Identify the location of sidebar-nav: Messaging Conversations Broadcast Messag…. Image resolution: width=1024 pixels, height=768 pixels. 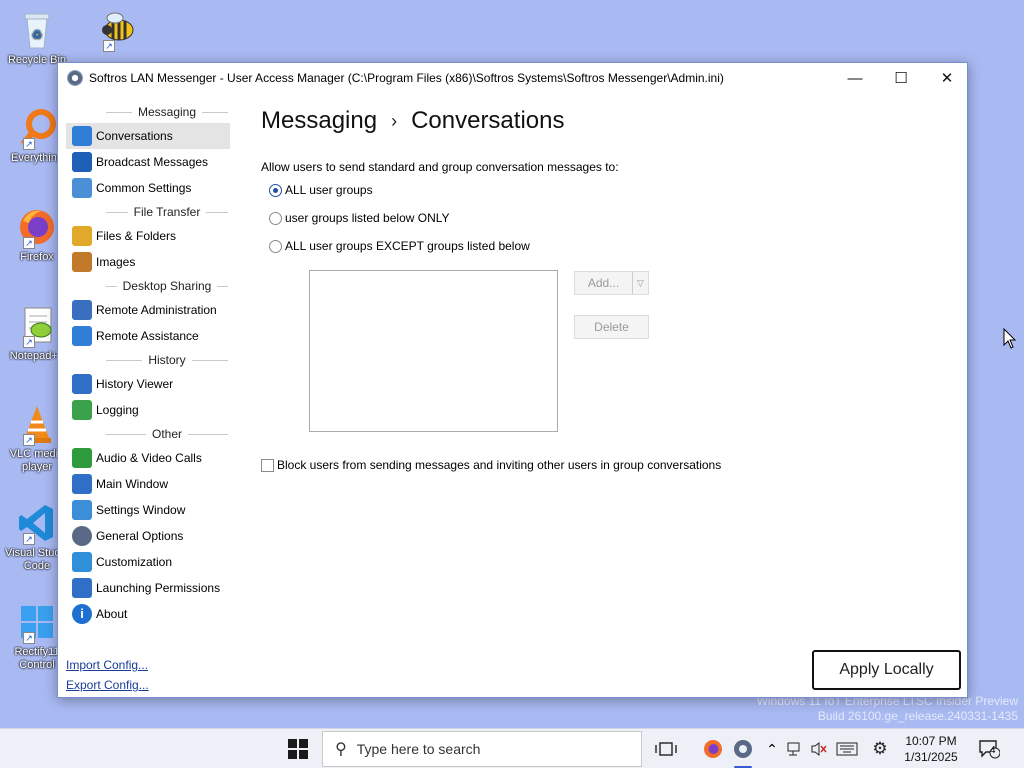
(150, 364).